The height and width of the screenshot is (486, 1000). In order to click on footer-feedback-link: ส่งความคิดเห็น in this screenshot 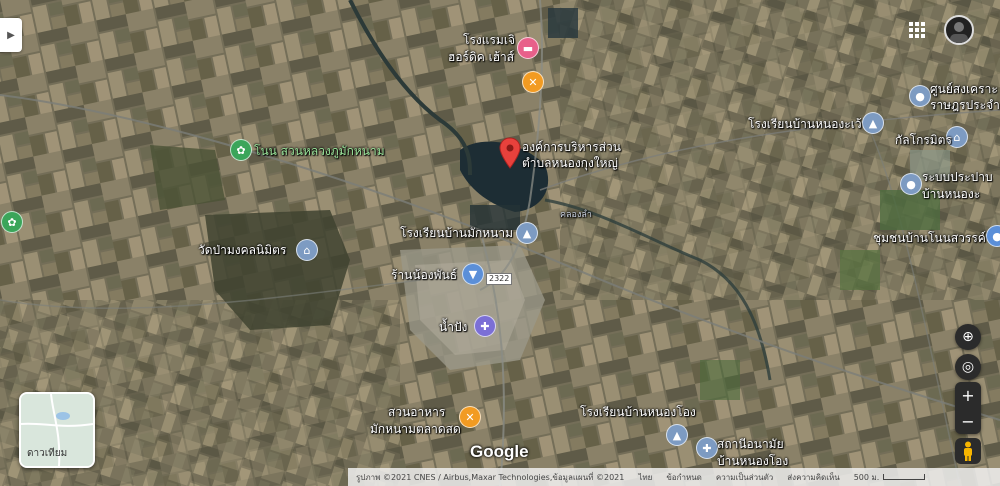, I will do `click(813, 477)`.